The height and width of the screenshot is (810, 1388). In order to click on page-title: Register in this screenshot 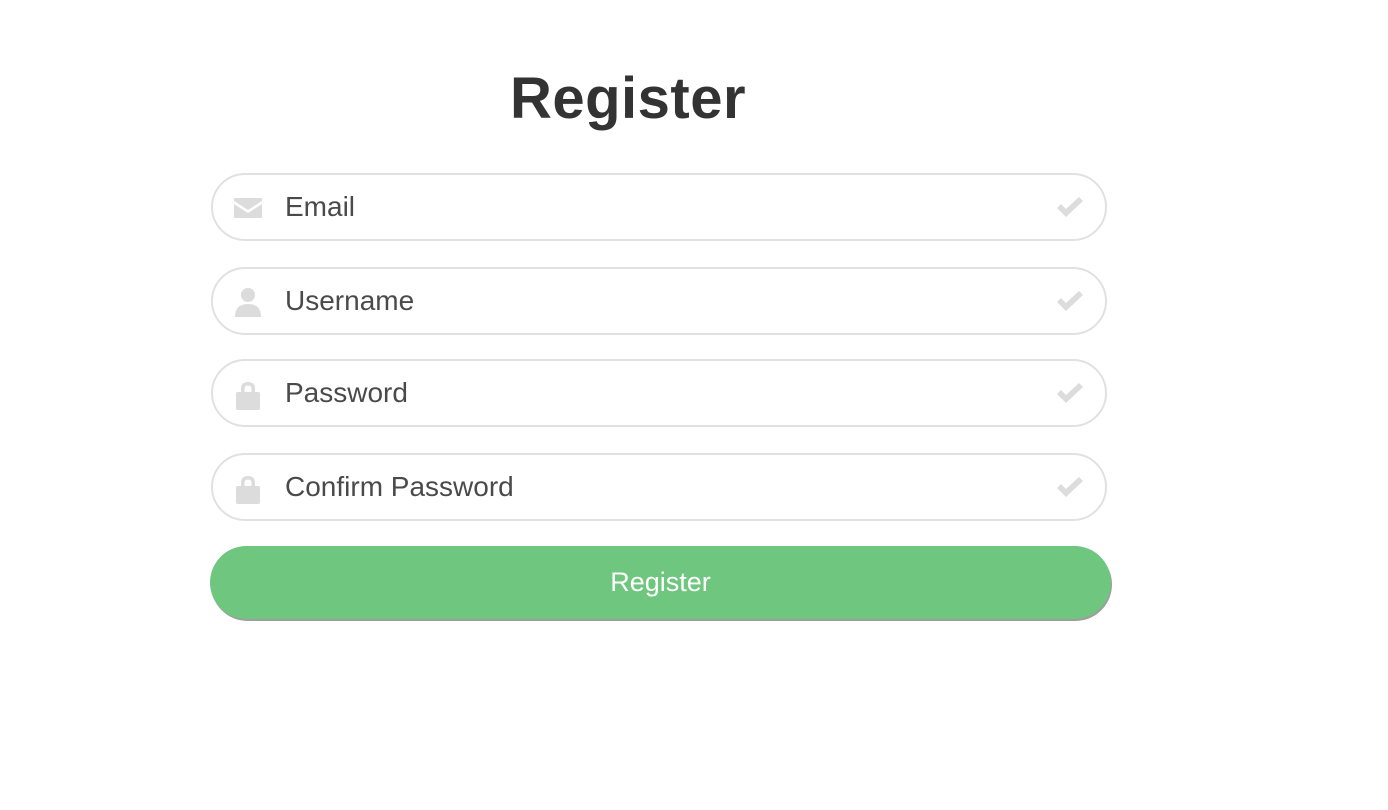, I will do `click(628, 98)`.